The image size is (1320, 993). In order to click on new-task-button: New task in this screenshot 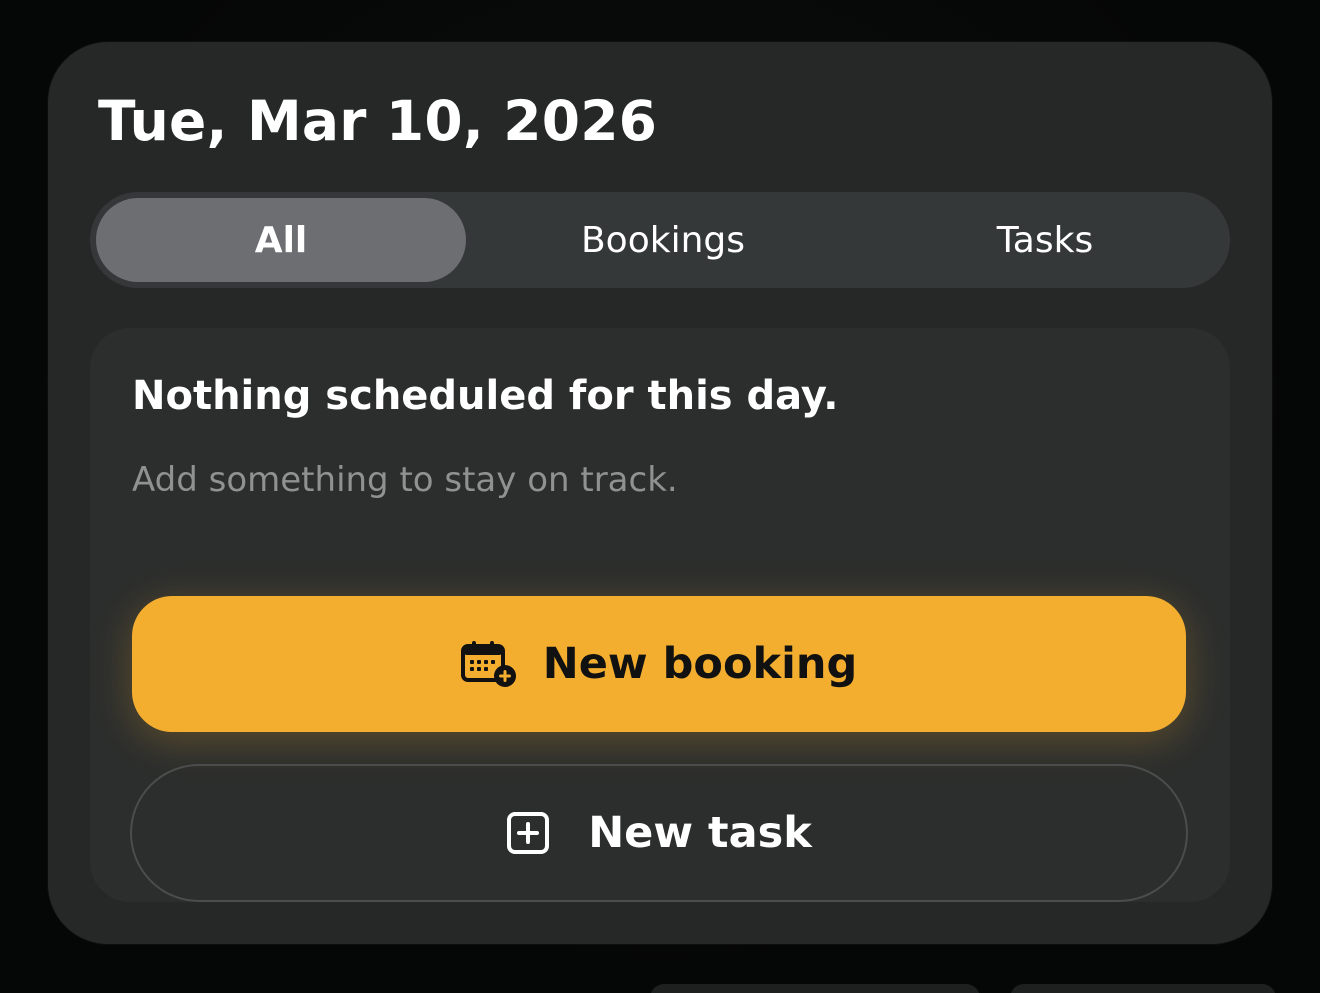, I will do `click(659, 833)`.